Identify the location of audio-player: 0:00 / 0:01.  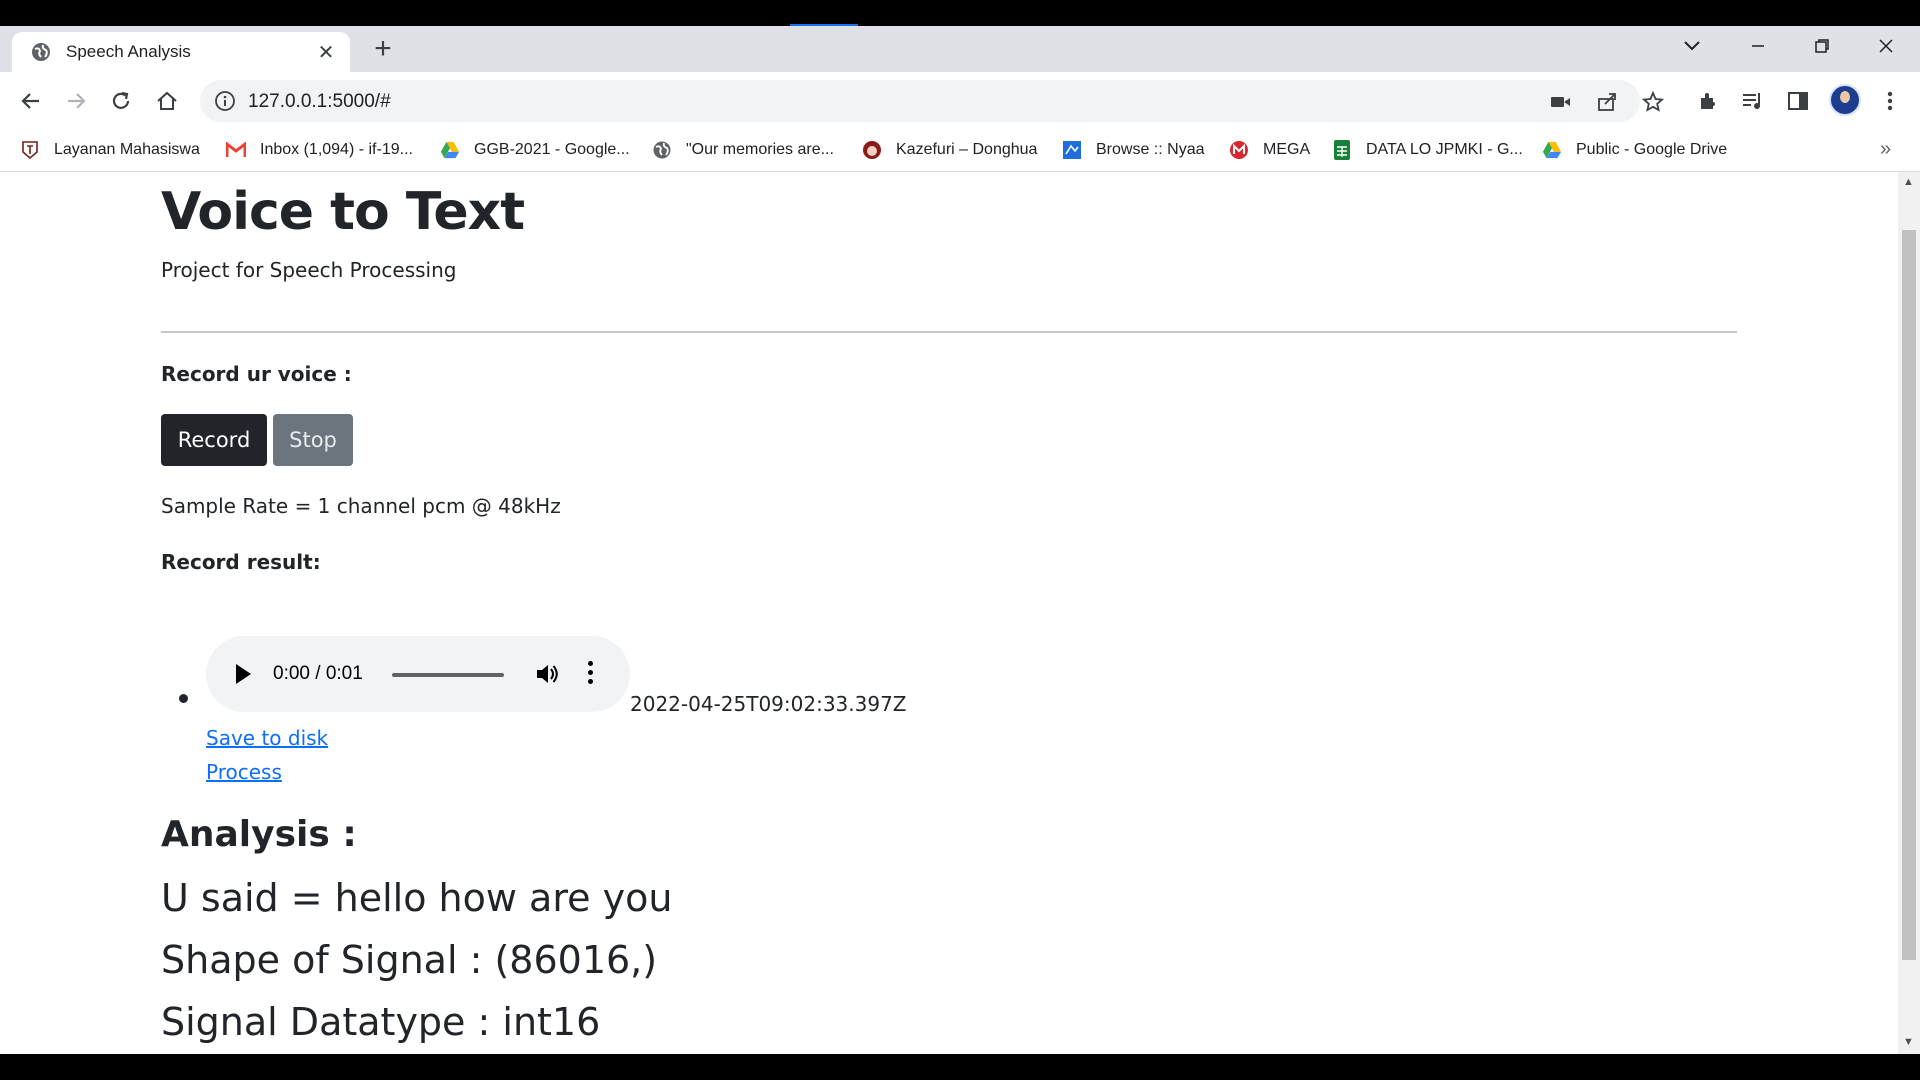
(418, 674).